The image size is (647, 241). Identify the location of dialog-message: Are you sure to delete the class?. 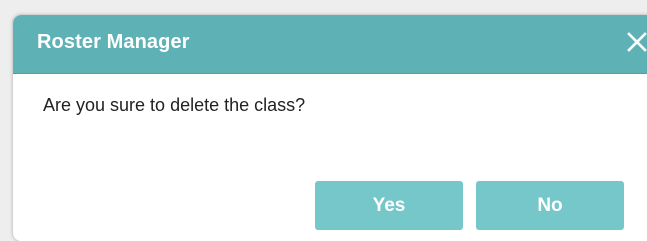
(174, 105).